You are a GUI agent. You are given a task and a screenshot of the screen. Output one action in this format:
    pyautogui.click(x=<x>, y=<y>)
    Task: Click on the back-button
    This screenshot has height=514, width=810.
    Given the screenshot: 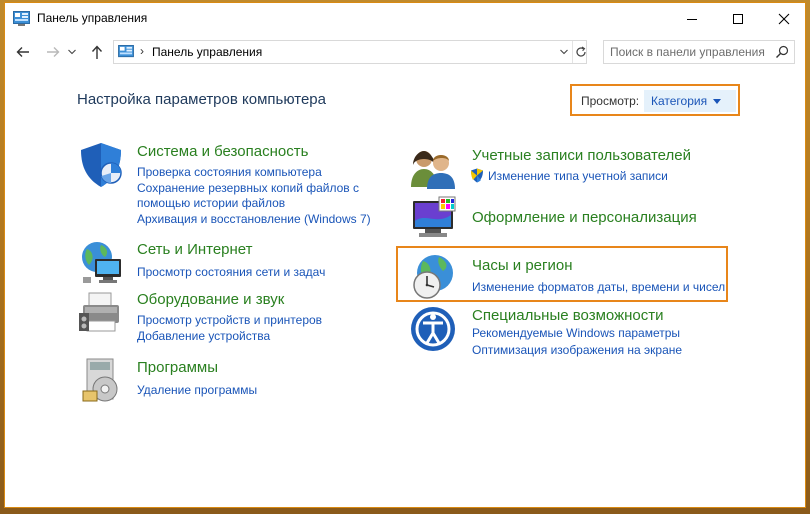 What is the action you would take?
    pyautogui.click(x=23, y=52)
    